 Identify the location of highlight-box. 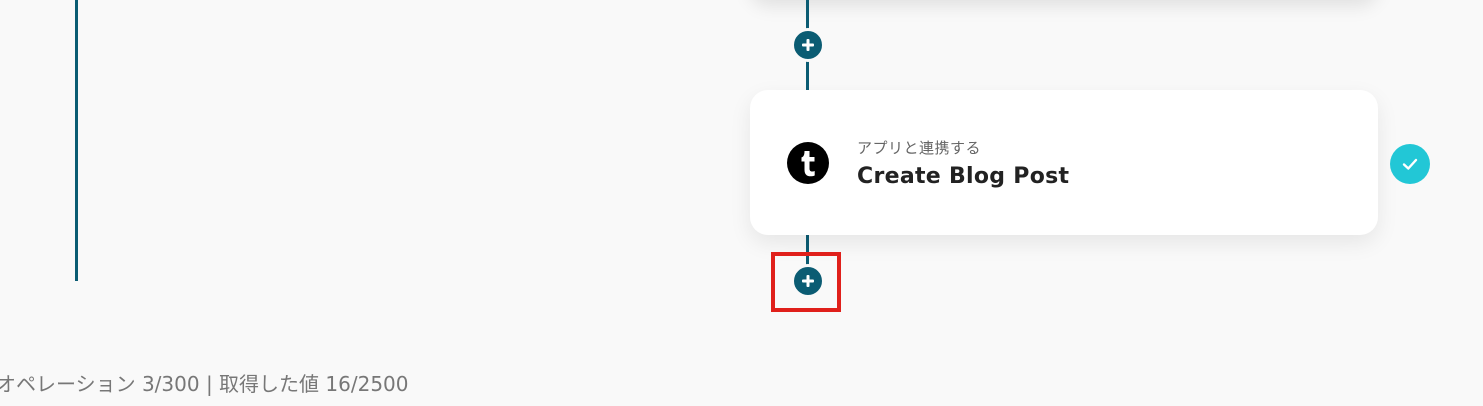
(806, 282).